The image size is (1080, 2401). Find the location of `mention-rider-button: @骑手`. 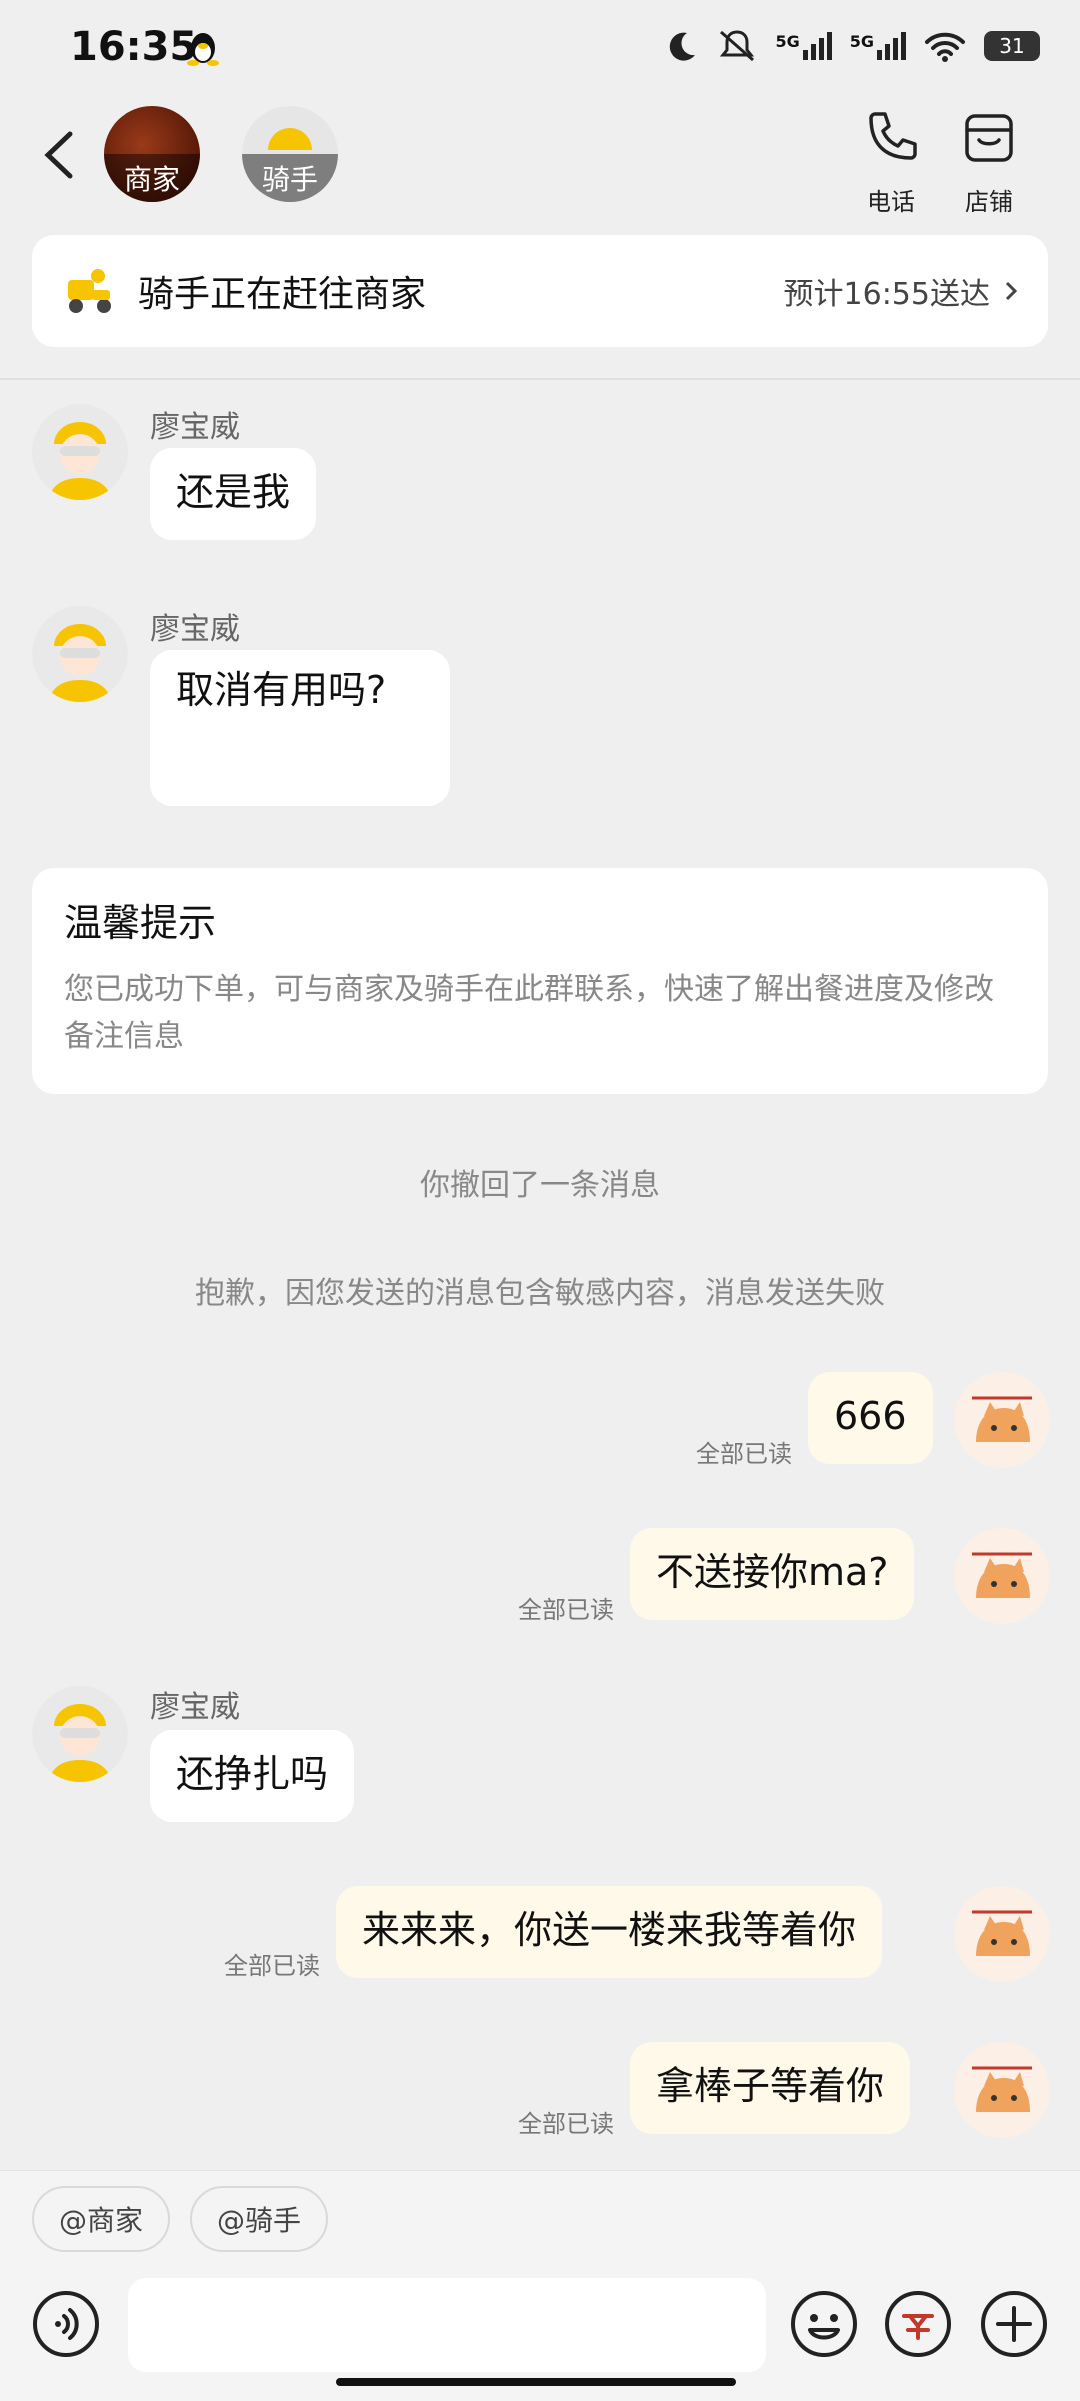

mention-rider-button: @骑手 is located at coordinates (259, 2219).